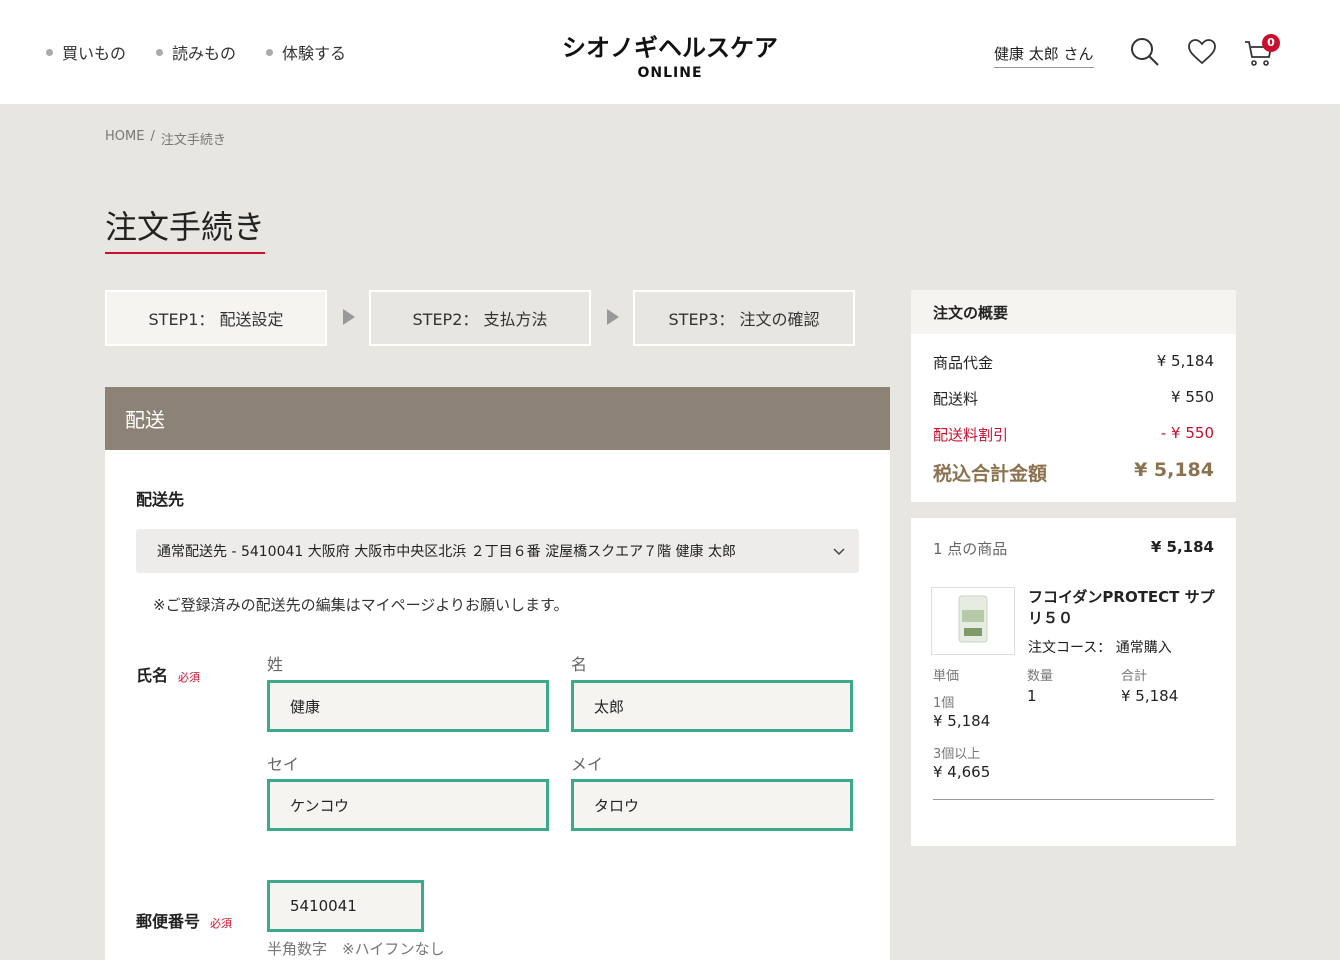  What do you see at coordinates (944, 703) in the screenshot?
I see `tier1-label: 1個` at bounding box center [944, 703].